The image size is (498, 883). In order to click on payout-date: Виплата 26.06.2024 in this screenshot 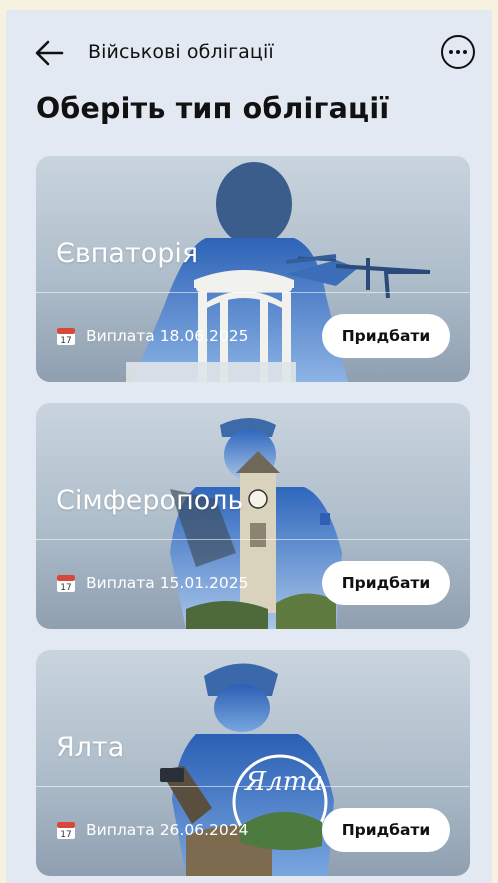, I will do `click(167, 830)`.